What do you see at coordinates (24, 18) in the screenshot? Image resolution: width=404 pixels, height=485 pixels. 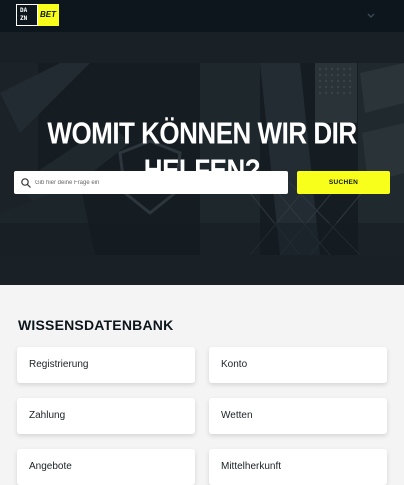 I see `logo-letters-bottom: ZN` at bounding box center [24, 18].